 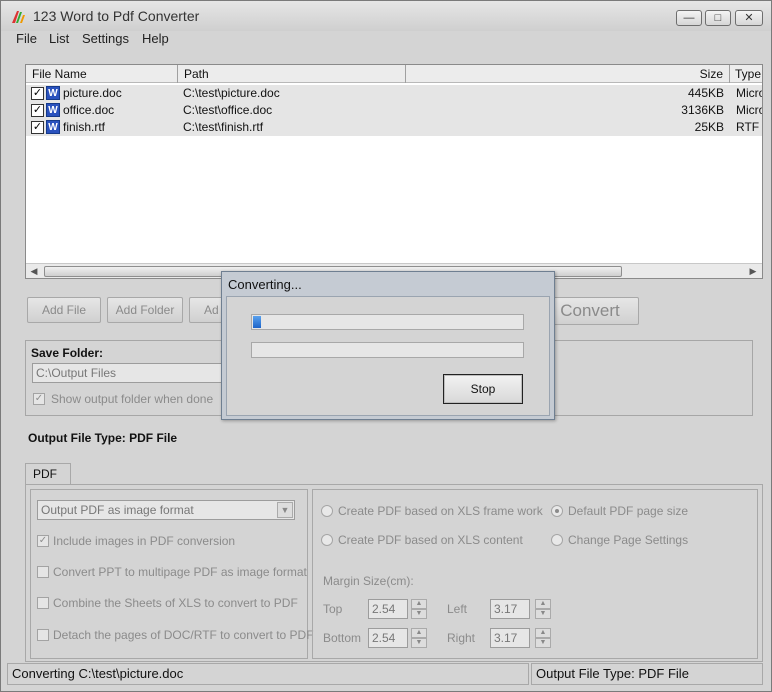 I want to click on margin-left-input: 3.17, so click(x=510, y=609).